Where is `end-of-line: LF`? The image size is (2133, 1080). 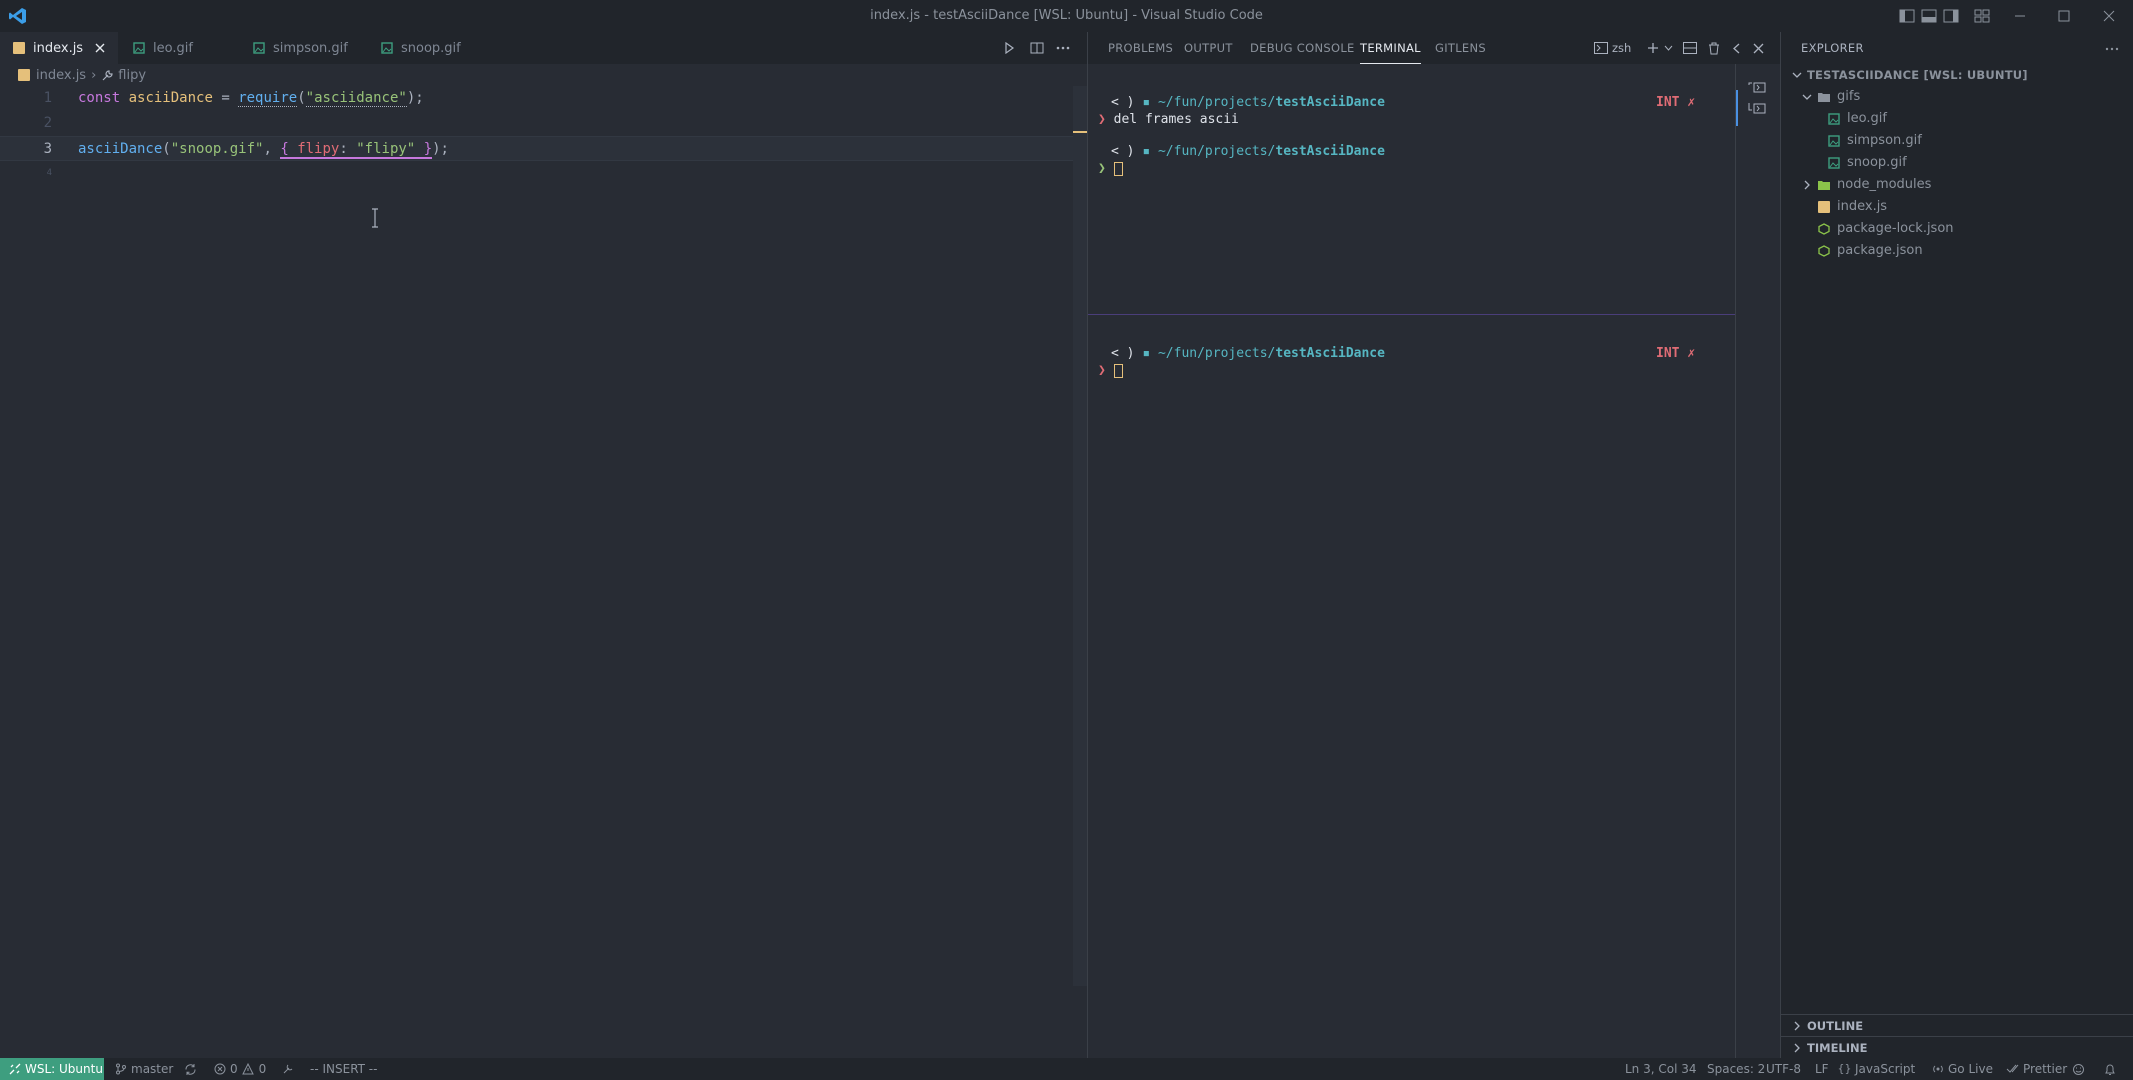
end-of-line: LF is located at coordinates (1822, 1069).